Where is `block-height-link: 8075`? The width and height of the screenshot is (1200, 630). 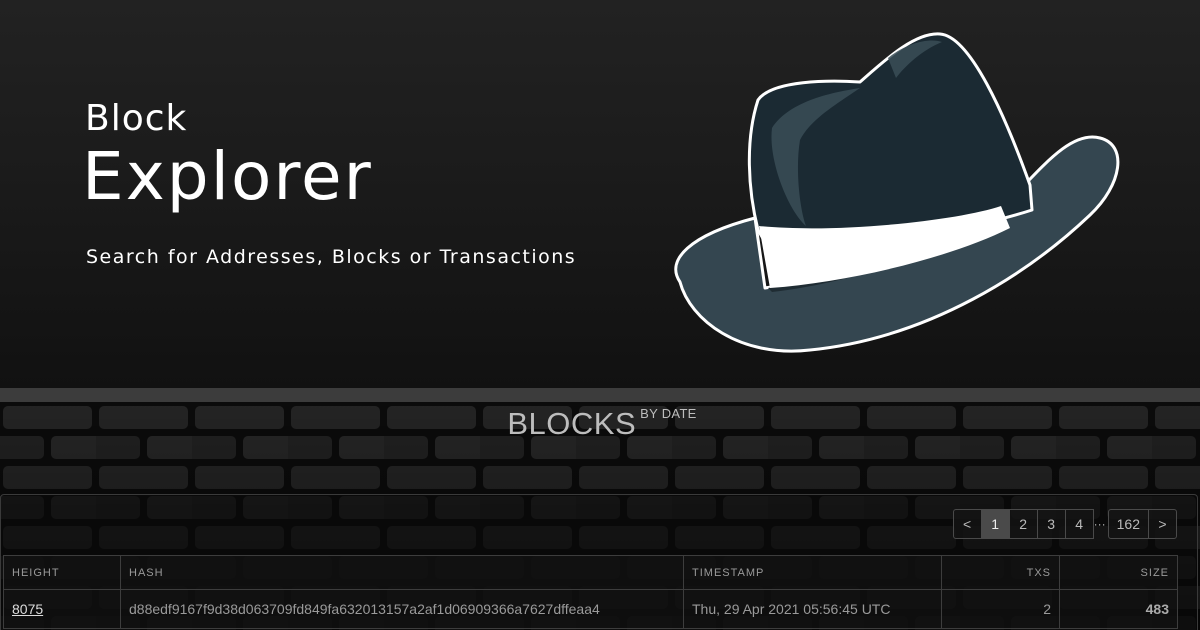
block-height-link: 8075 is located at coordinates (27, 609).